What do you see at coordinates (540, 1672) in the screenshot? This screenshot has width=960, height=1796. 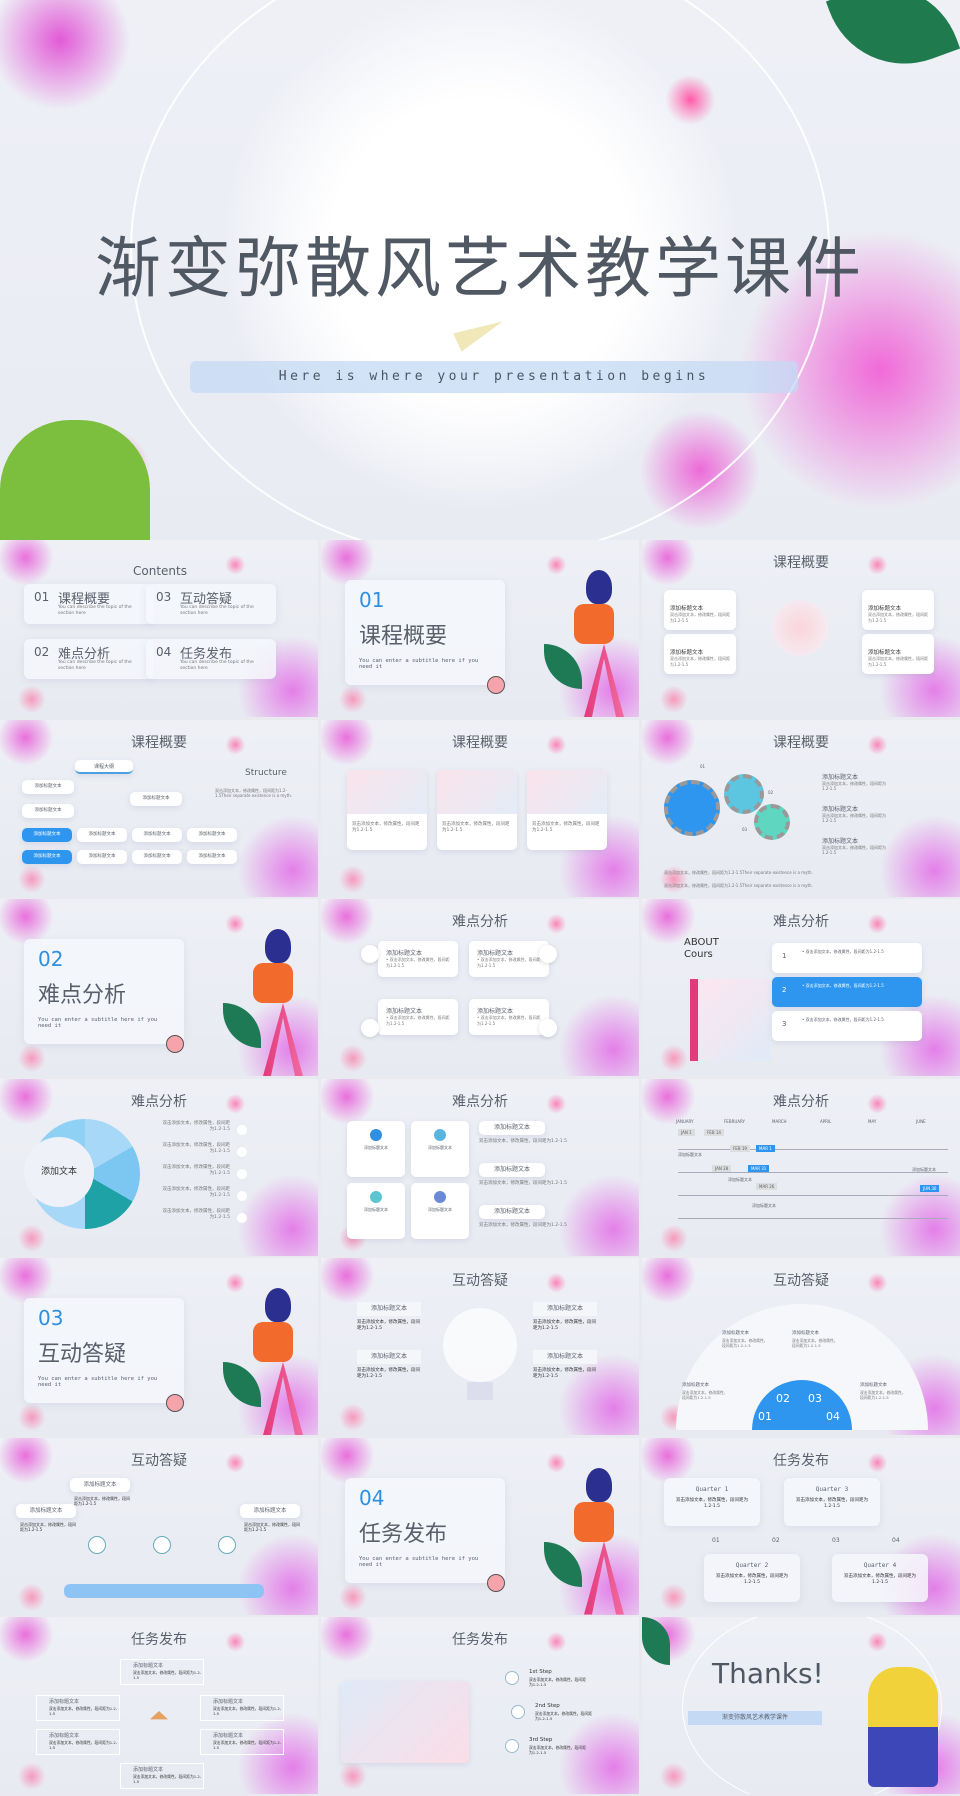 I see `step-label: 1st Step` at bounding box center [540, 1672].